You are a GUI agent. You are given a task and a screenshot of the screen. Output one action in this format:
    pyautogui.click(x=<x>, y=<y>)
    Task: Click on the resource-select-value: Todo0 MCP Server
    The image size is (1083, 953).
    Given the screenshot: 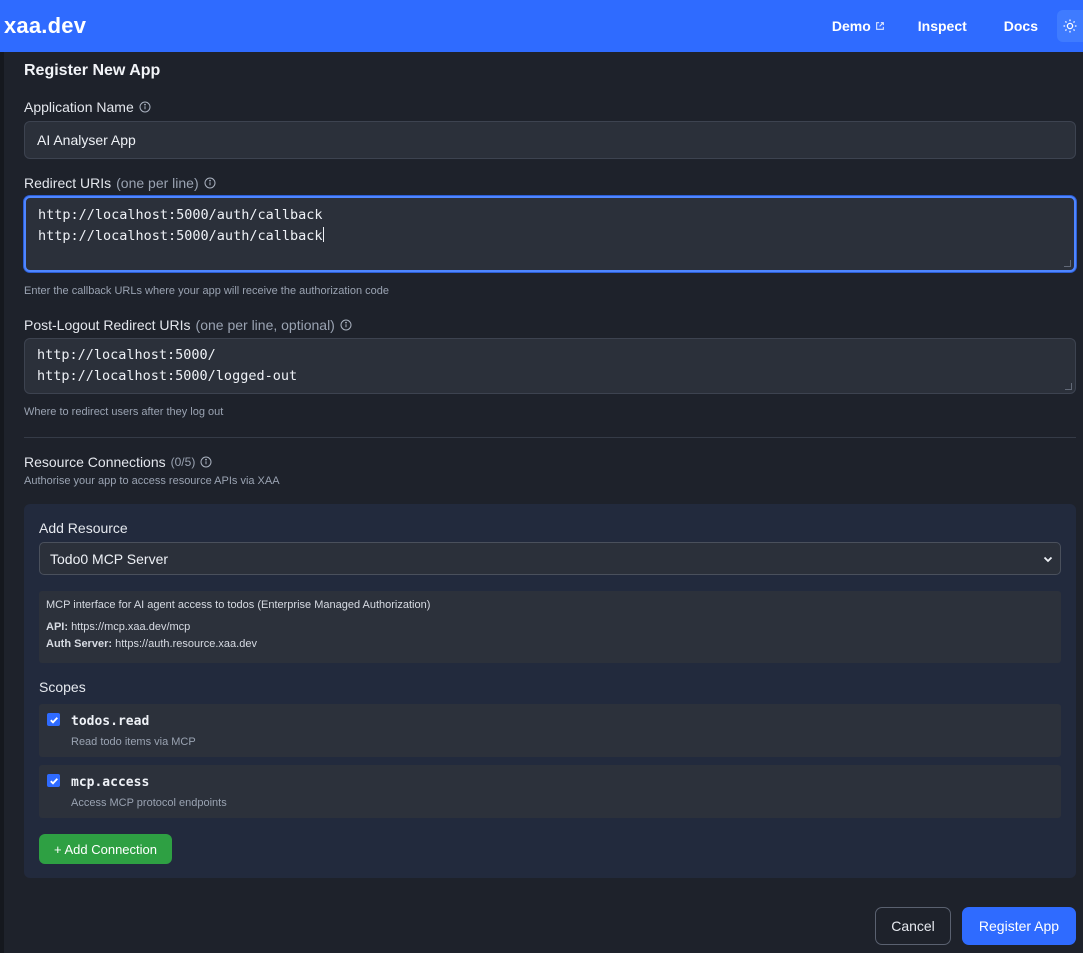 What is the action you would take?
    pyautogui.click(x=109, y=558)
    